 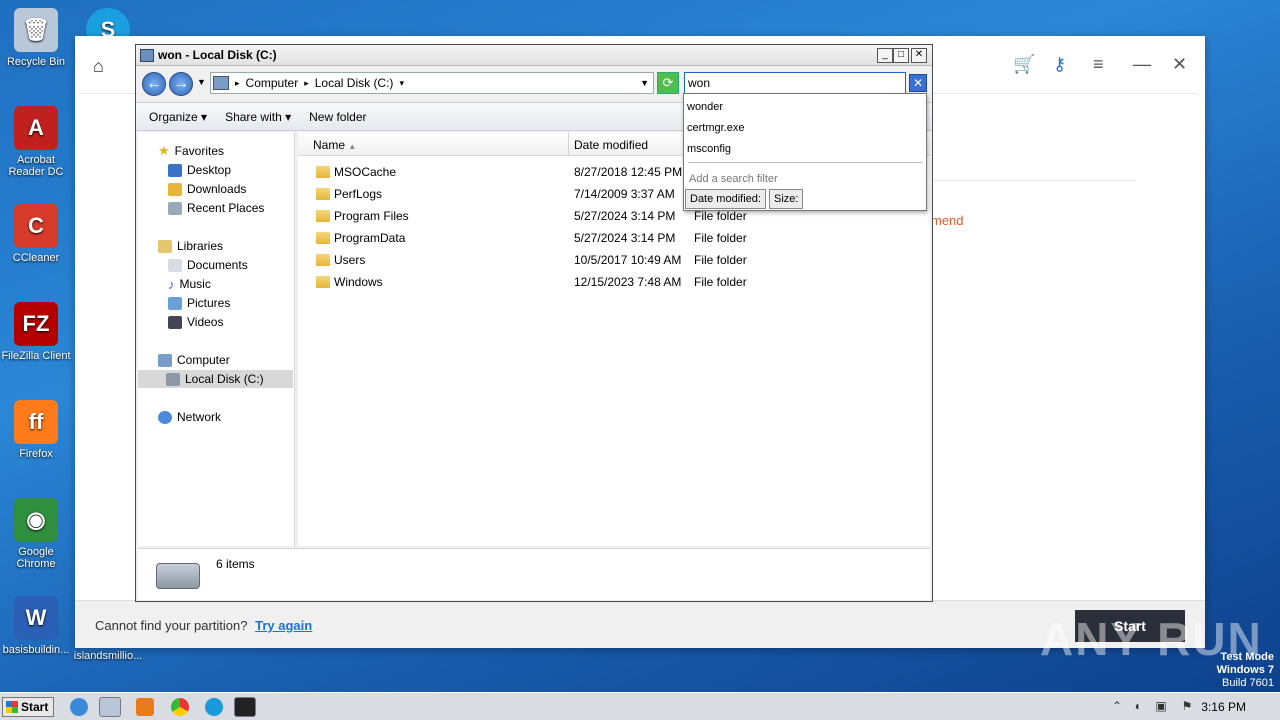 What do you see at coordinates (214, 707) in the screenshot?
I see `edge-icon` at bounding box center [214, 707].